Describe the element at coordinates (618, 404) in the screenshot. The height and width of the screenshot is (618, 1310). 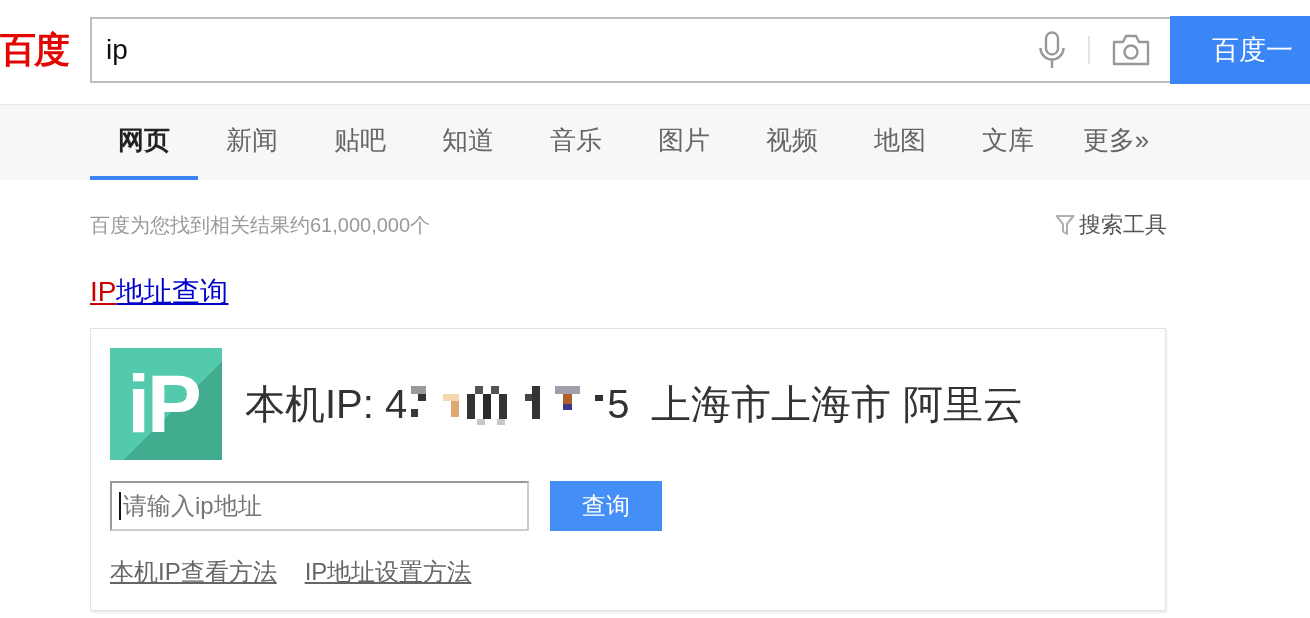
I see `ip-address-fragment: 5` at that location.